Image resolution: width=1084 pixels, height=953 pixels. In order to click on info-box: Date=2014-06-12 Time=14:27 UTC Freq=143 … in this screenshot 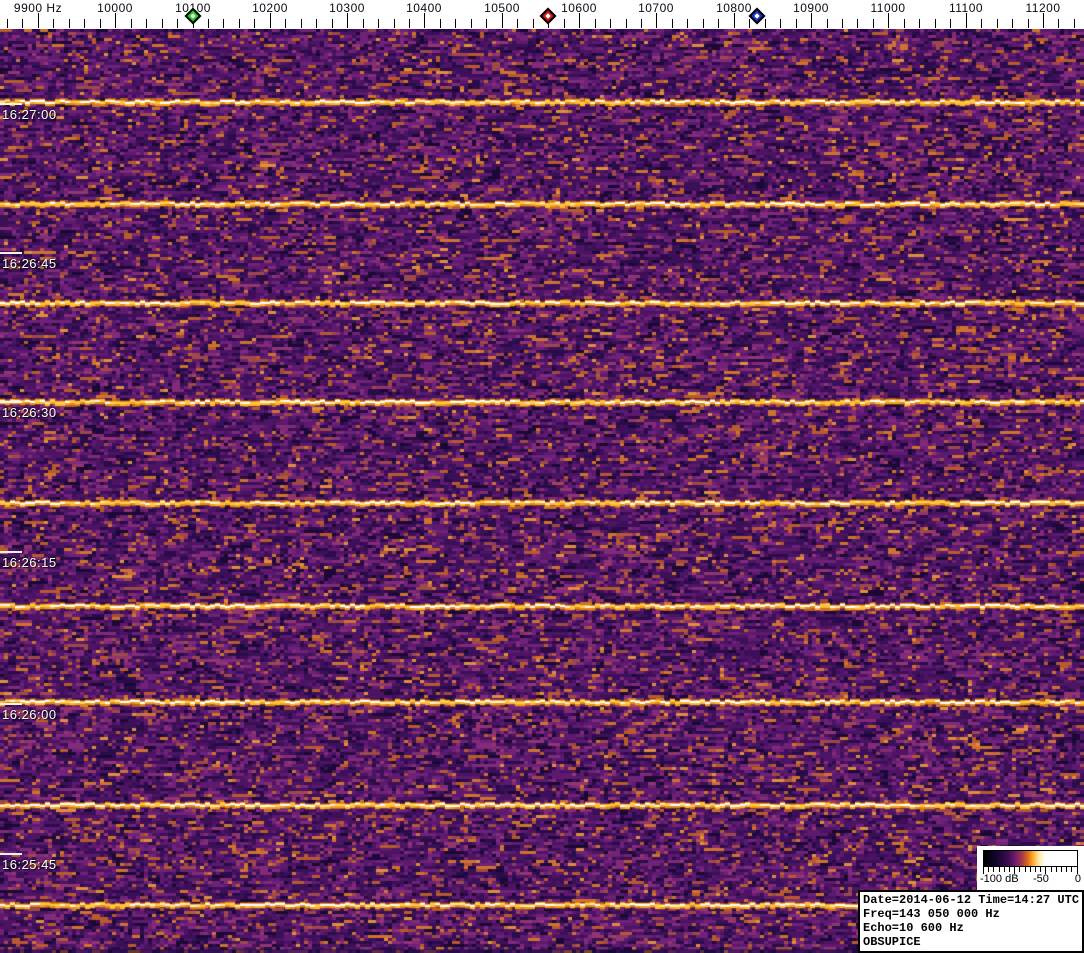, I will do `click(971, 921)`.